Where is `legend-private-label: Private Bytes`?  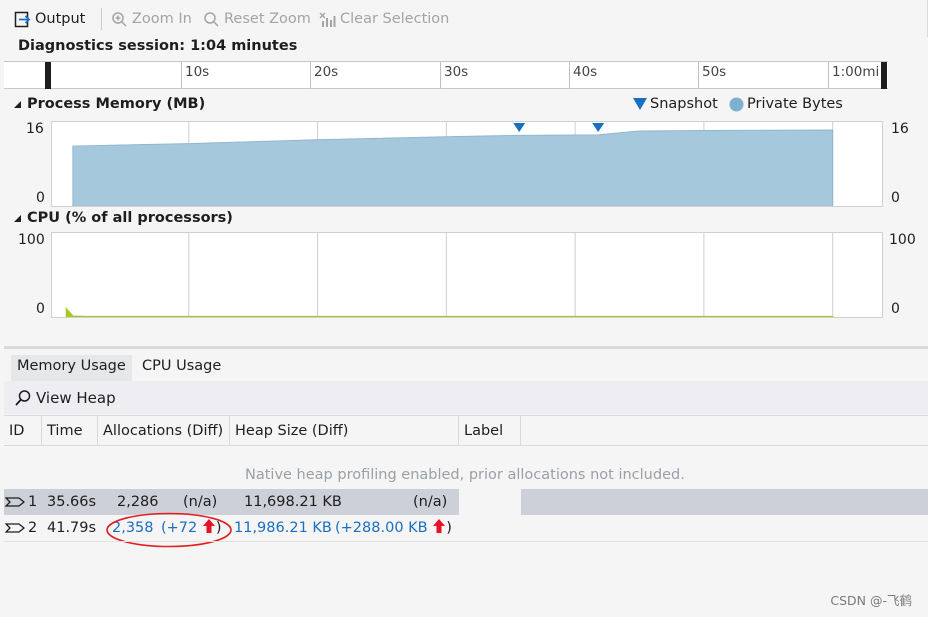
legend-private-label: Private Bytes is located at coordinates (795, 104).